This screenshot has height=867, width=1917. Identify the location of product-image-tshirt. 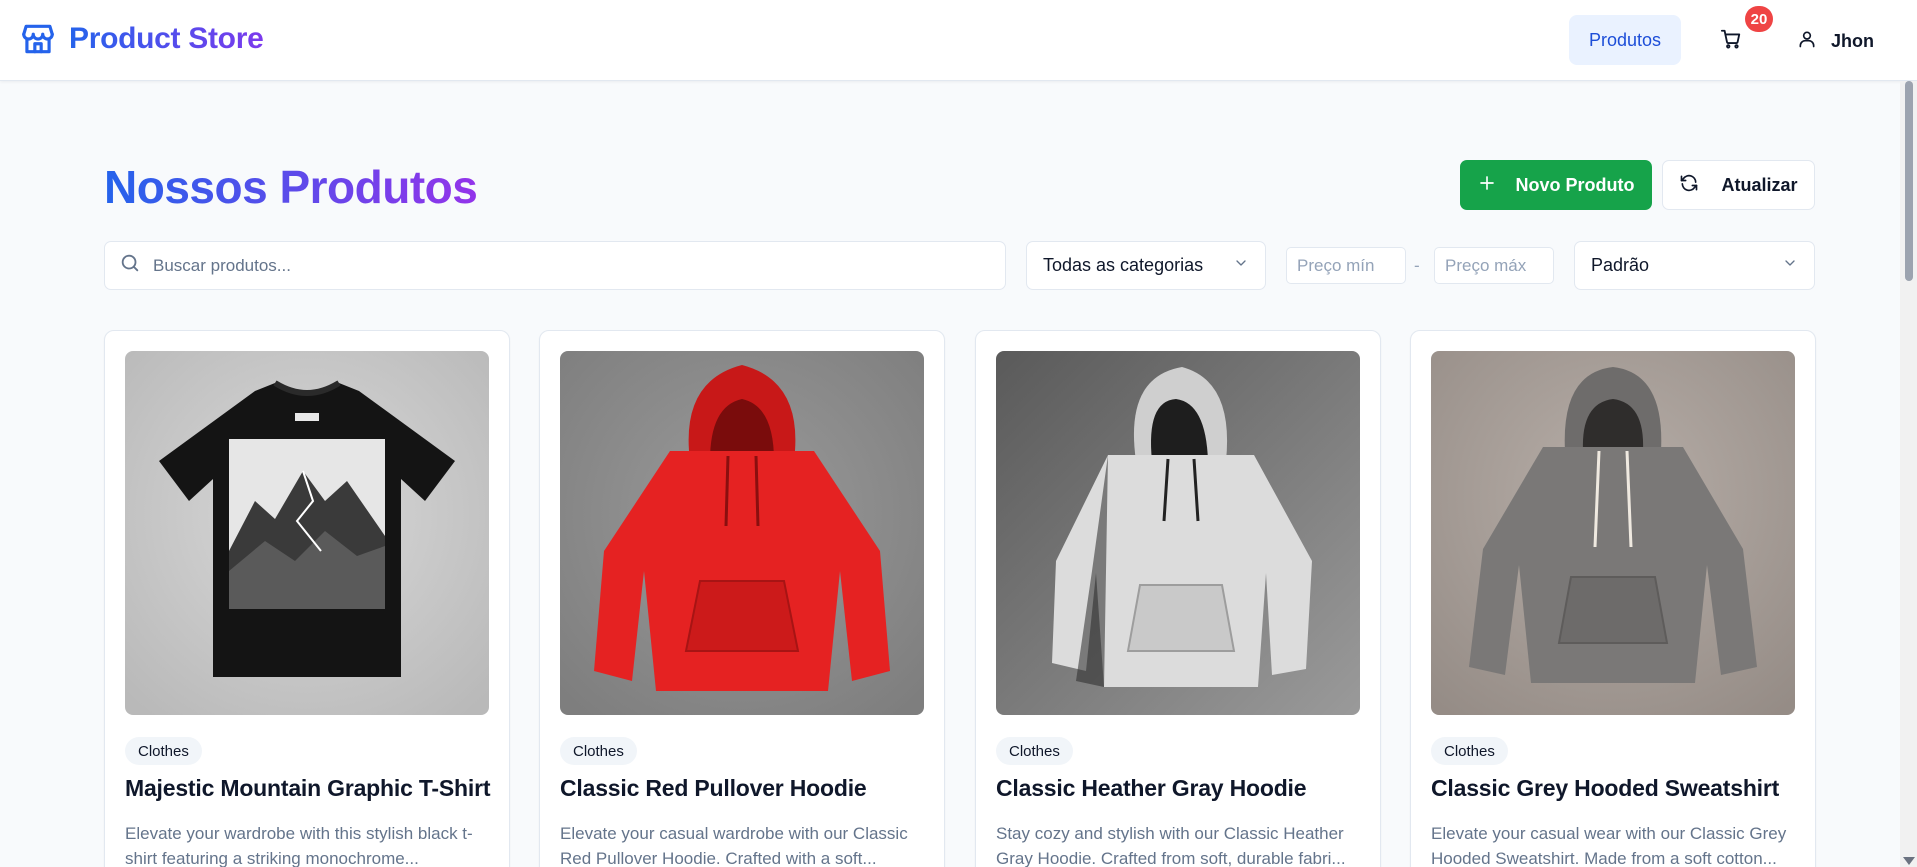
(307, 533).